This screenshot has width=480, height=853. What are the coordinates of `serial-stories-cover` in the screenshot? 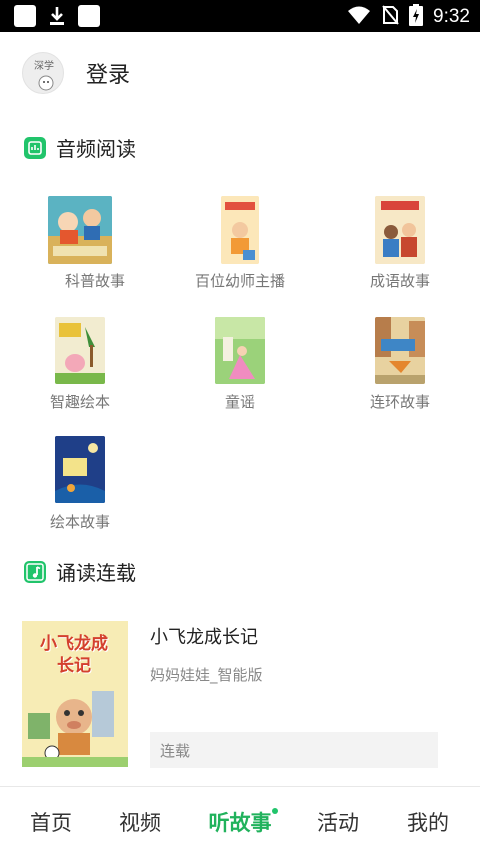 It's located at (400, 350).